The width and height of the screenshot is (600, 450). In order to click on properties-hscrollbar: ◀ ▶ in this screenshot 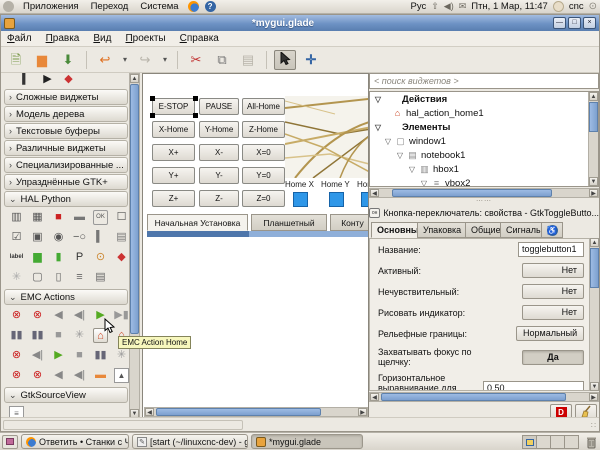, I will do `click(484, 397)`.